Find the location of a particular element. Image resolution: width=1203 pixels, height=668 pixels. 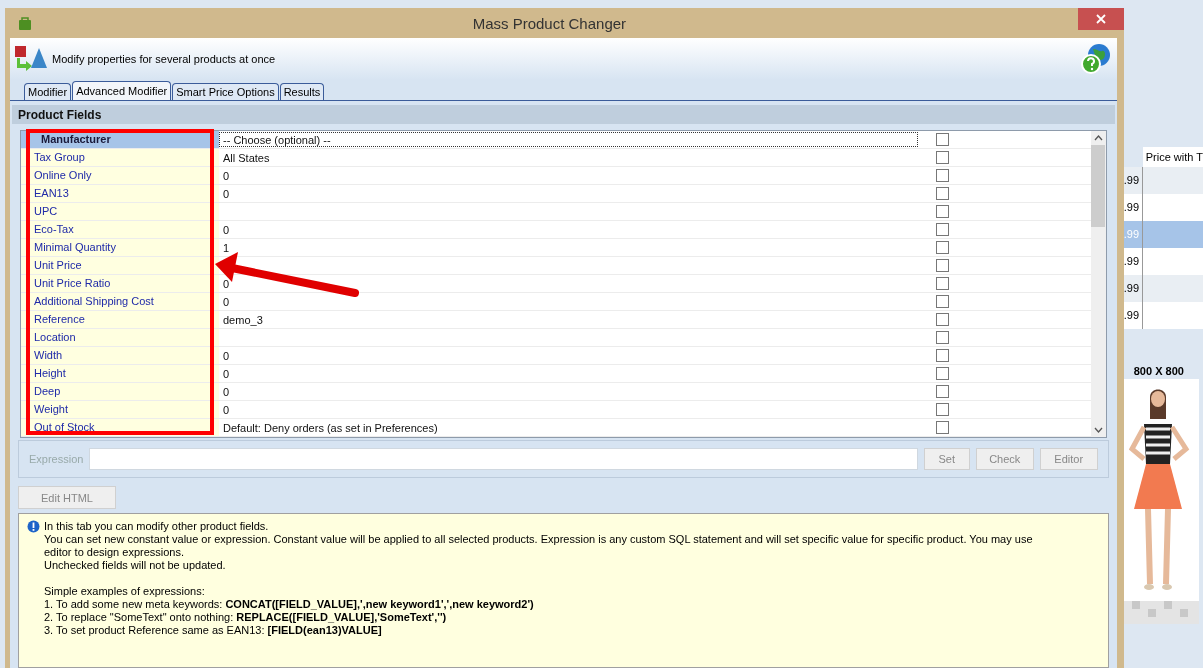

field-name: Location is located at coordinates (120, 337).